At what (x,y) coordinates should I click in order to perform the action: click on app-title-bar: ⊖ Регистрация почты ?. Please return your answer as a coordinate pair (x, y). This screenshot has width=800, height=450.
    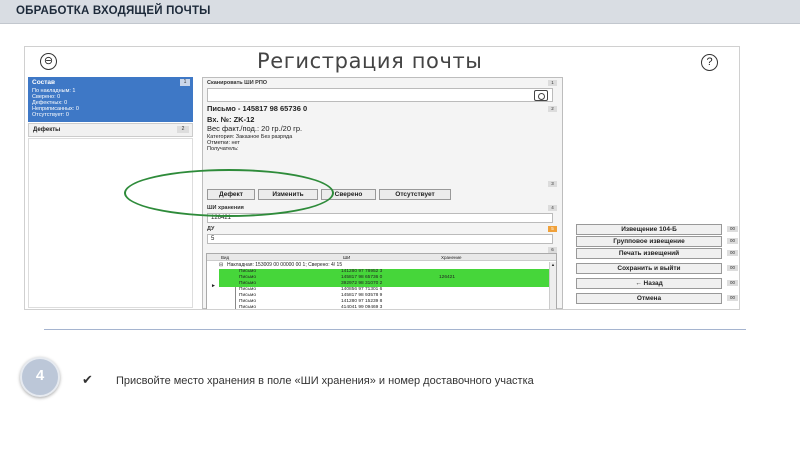
    Looking at the image, I should click on (382, 61).